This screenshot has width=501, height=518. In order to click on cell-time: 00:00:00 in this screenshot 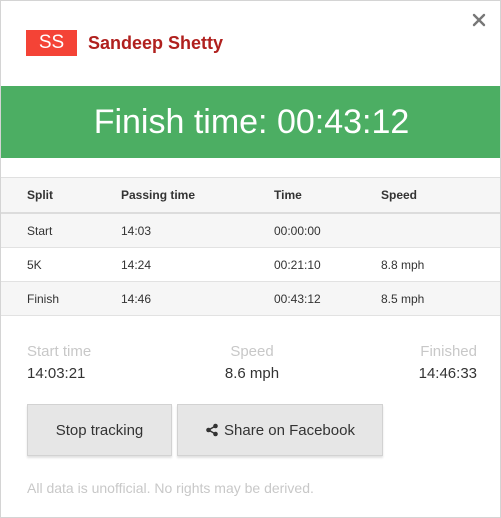, I will do `click(327, 230)`.